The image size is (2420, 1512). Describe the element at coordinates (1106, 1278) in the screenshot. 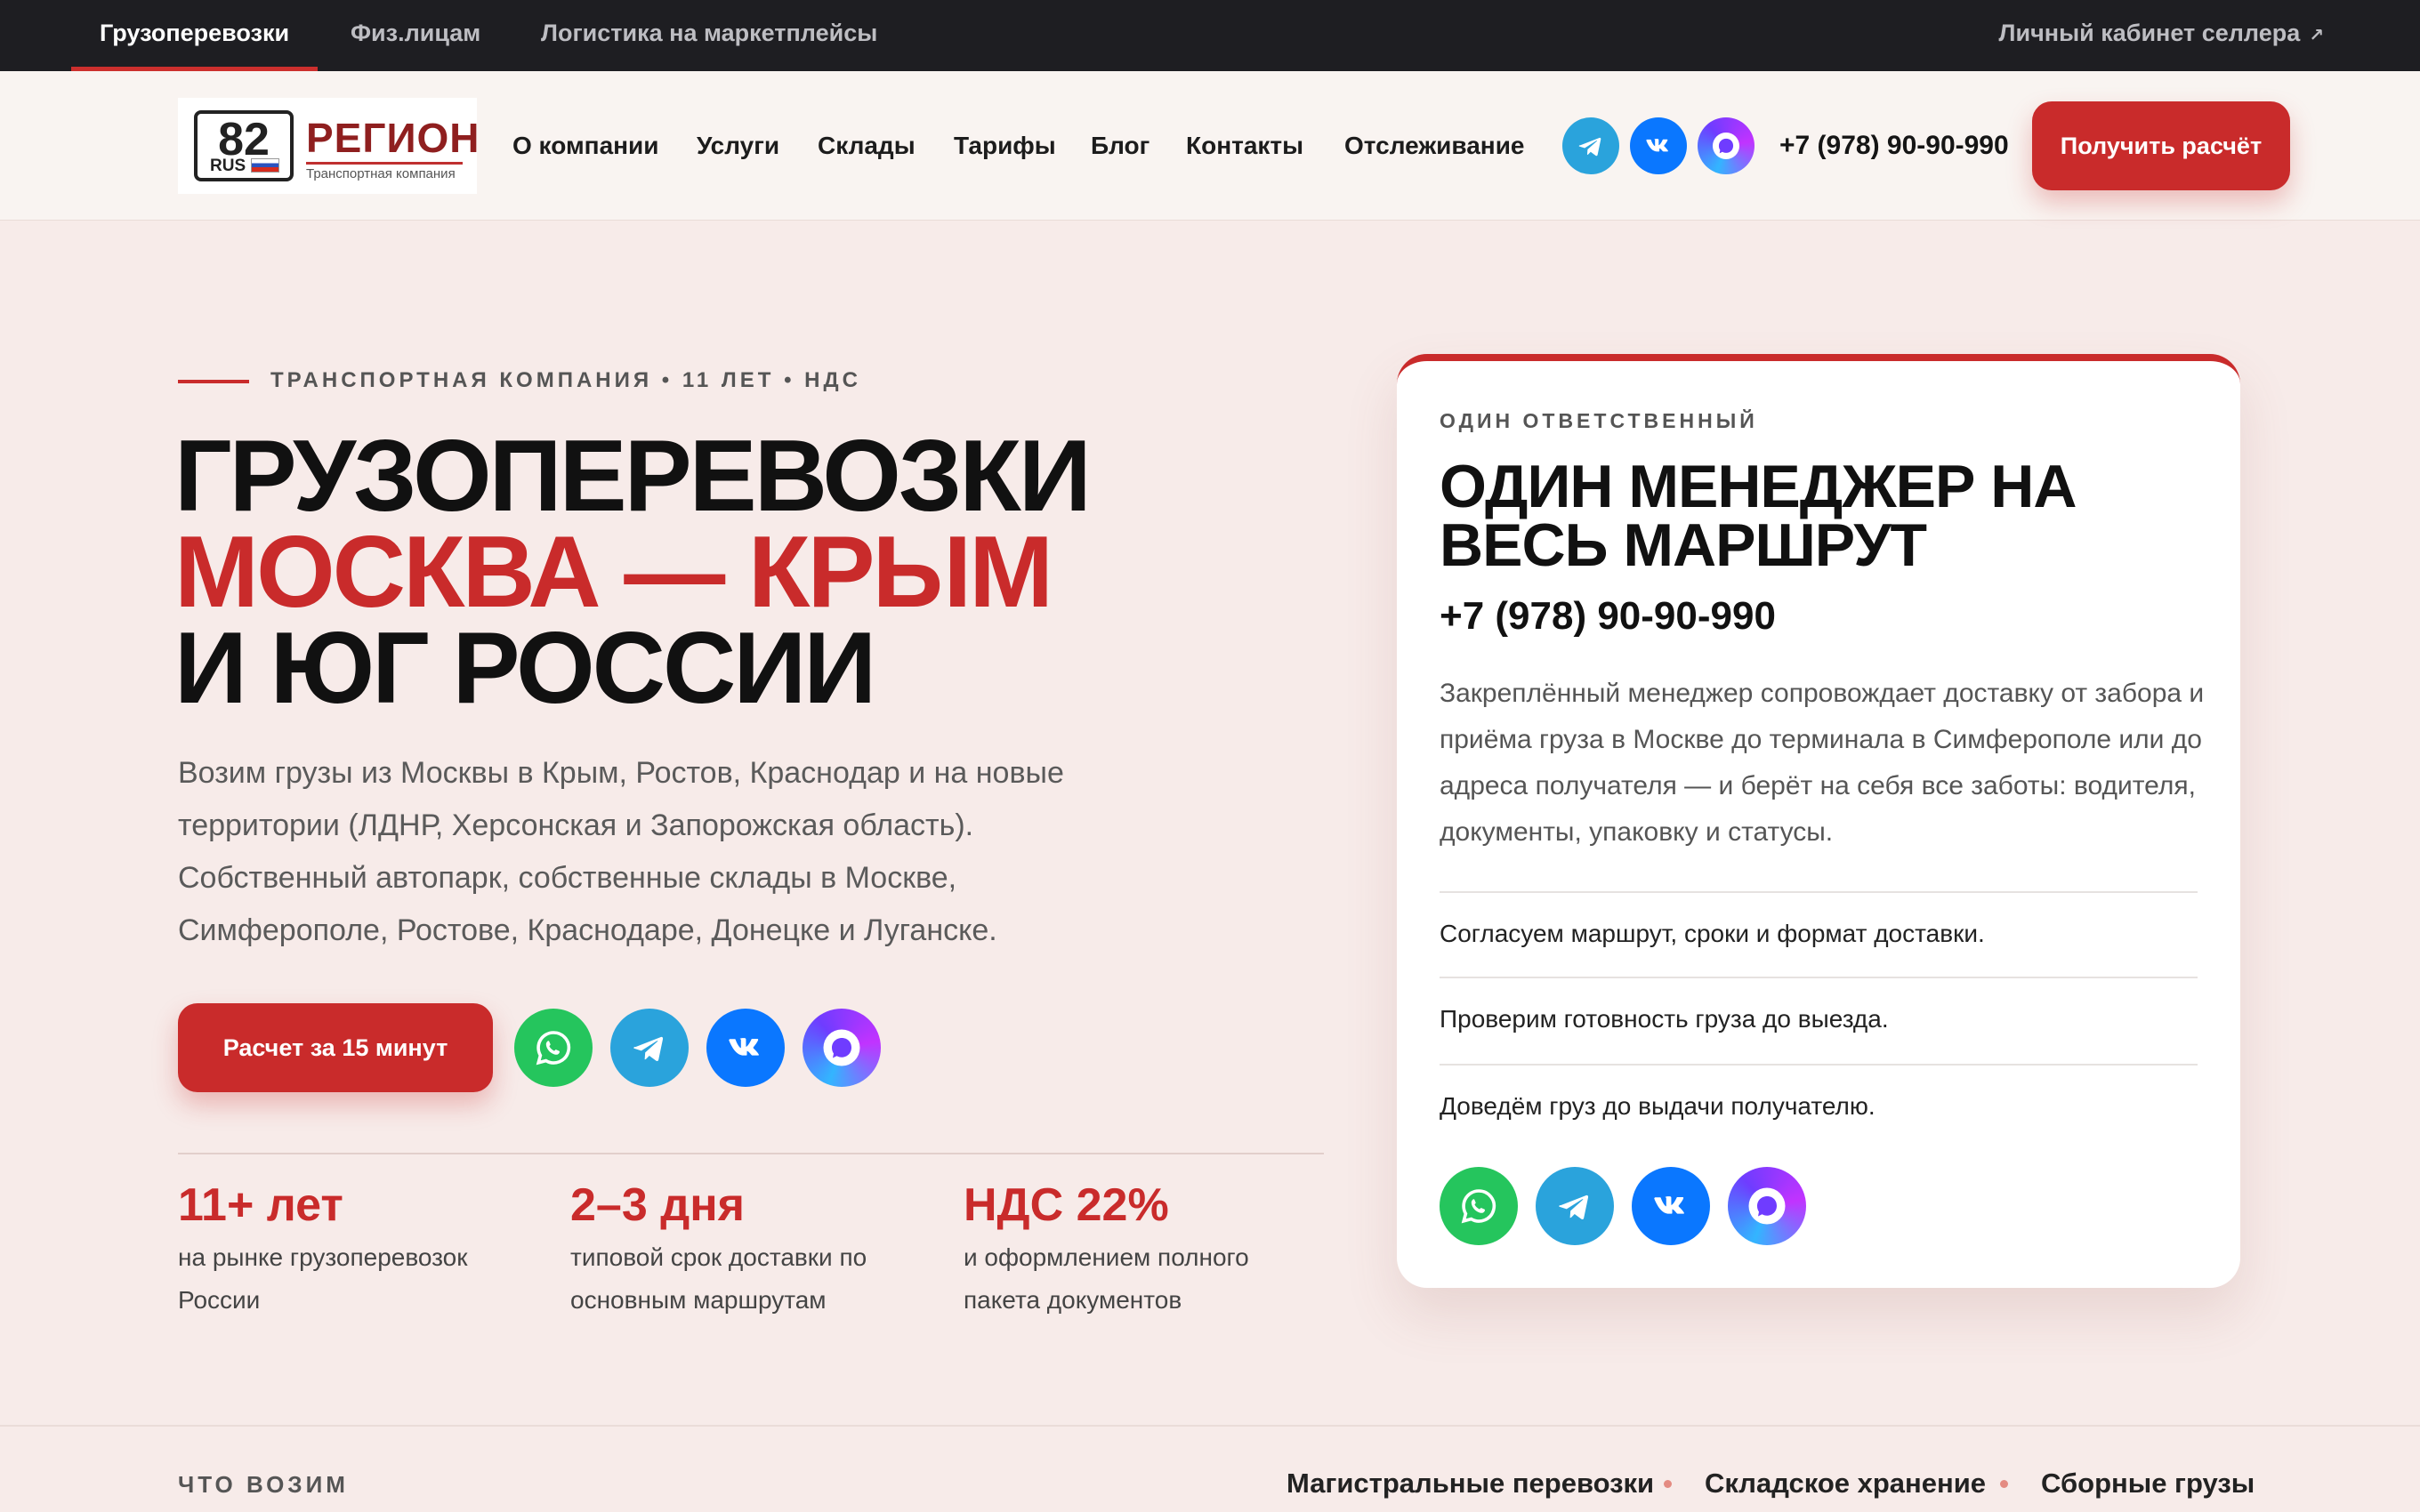

I see `stat-desc: и оформлением полного пакета документов` at that location.